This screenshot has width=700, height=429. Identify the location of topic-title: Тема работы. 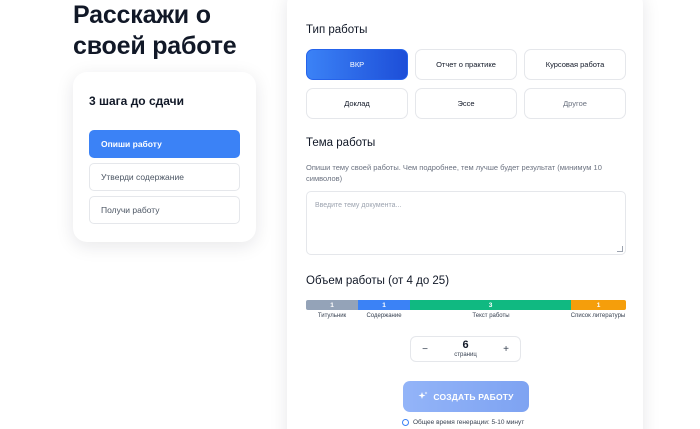
(341, 143).